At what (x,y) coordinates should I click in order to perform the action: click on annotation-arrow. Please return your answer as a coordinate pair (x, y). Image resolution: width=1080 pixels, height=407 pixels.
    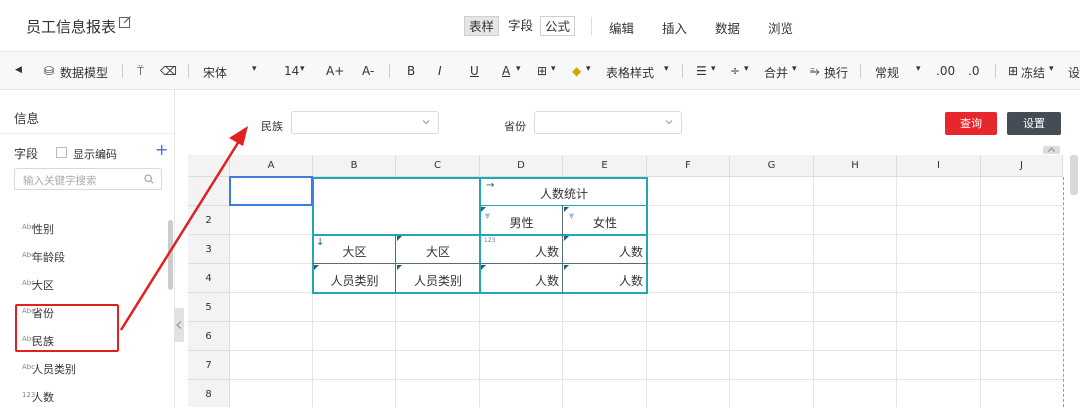
    Looking at the image, I should click on (183, 228).